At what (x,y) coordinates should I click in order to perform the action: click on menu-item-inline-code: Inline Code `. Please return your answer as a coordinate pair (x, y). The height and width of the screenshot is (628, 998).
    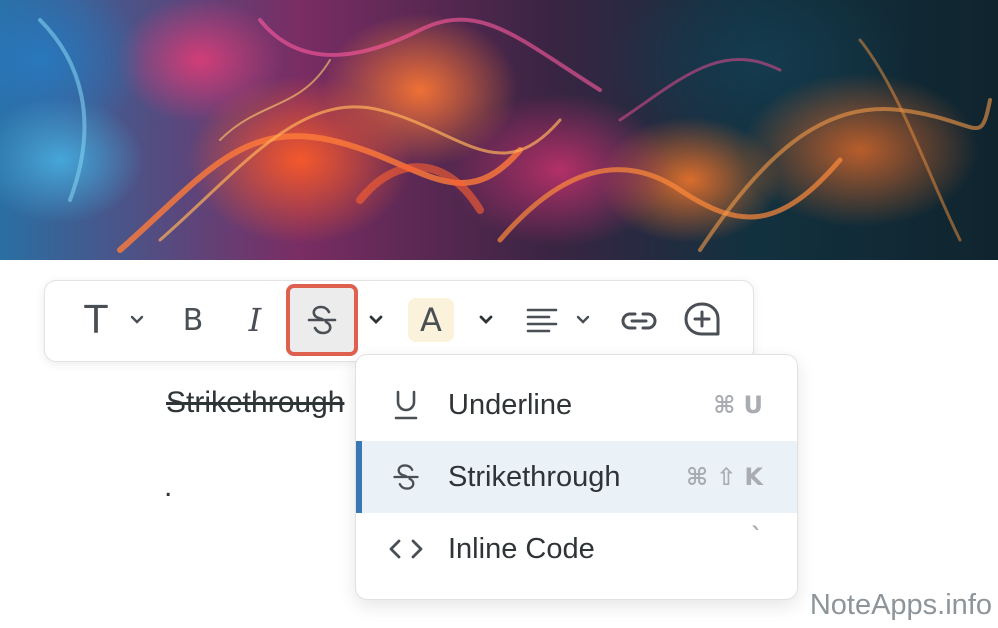
    Looking at the image, I should click on (576, 549).